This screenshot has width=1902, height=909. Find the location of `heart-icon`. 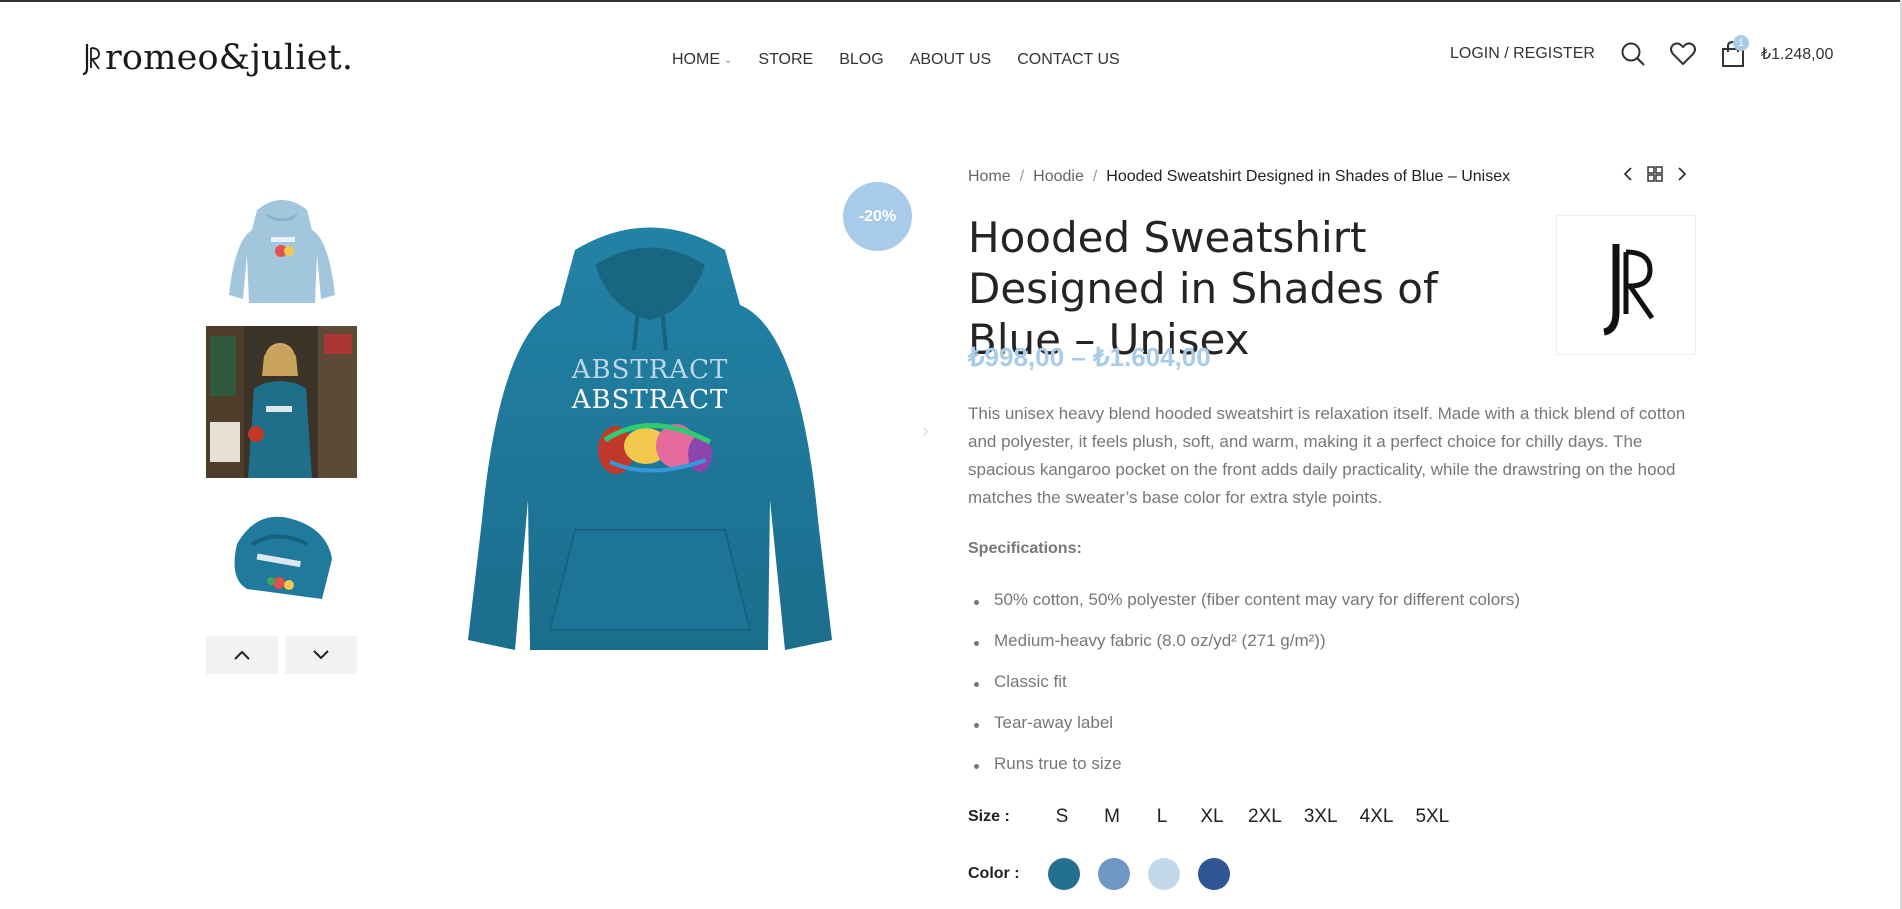

heart-icon is located at coordinates (1683, 54).